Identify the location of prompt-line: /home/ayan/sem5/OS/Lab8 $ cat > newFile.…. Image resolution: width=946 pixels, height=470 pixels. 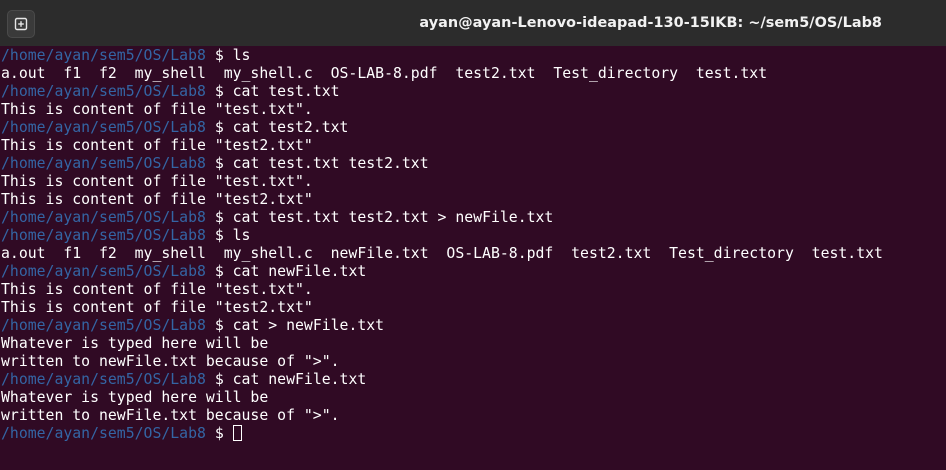
(473, 326).